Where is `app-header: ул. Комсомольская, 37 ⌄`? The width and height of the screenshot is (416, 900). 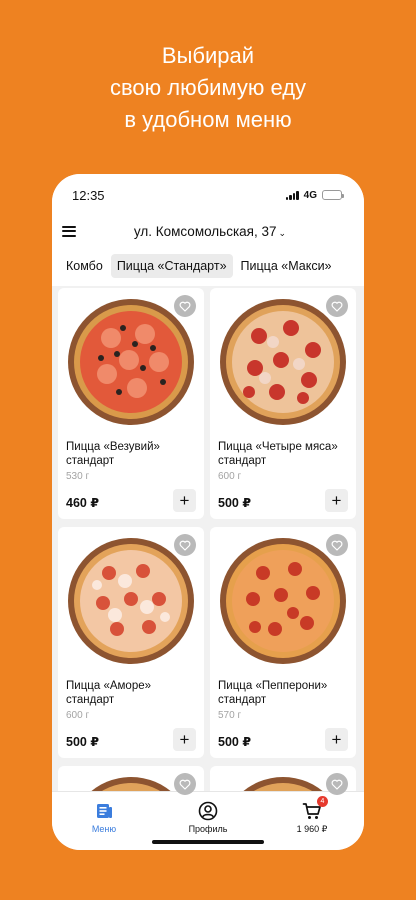 app-header: ул. Комсомольская, 37 ⌄ is located at coordinates (208, 231).